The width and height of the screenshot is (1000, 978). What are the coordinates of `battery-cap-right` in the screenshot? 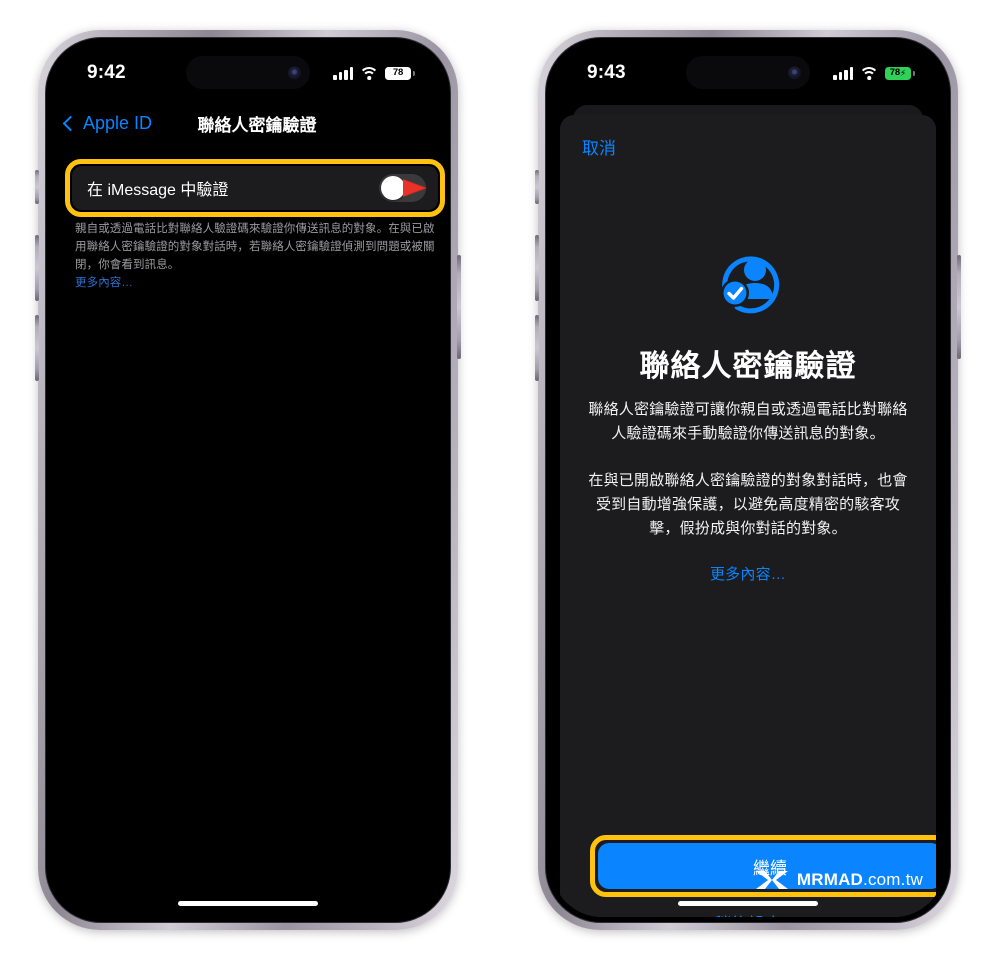 It's located at (913, 73).